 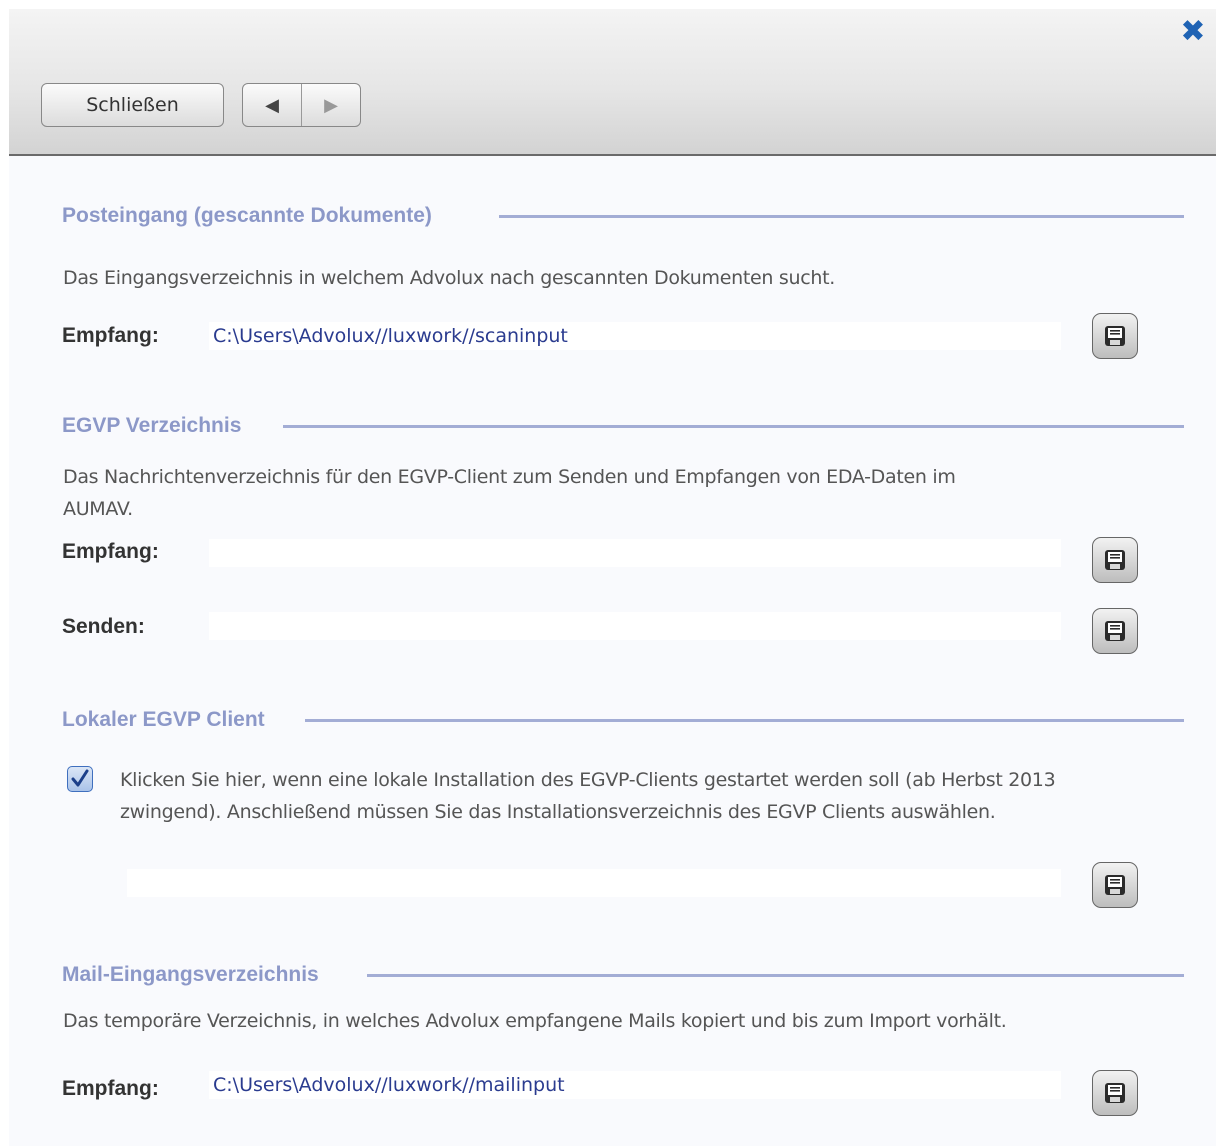 I want to click on section-title-local-client: Lokaler EGVP Client, so click(x=163, y=719).